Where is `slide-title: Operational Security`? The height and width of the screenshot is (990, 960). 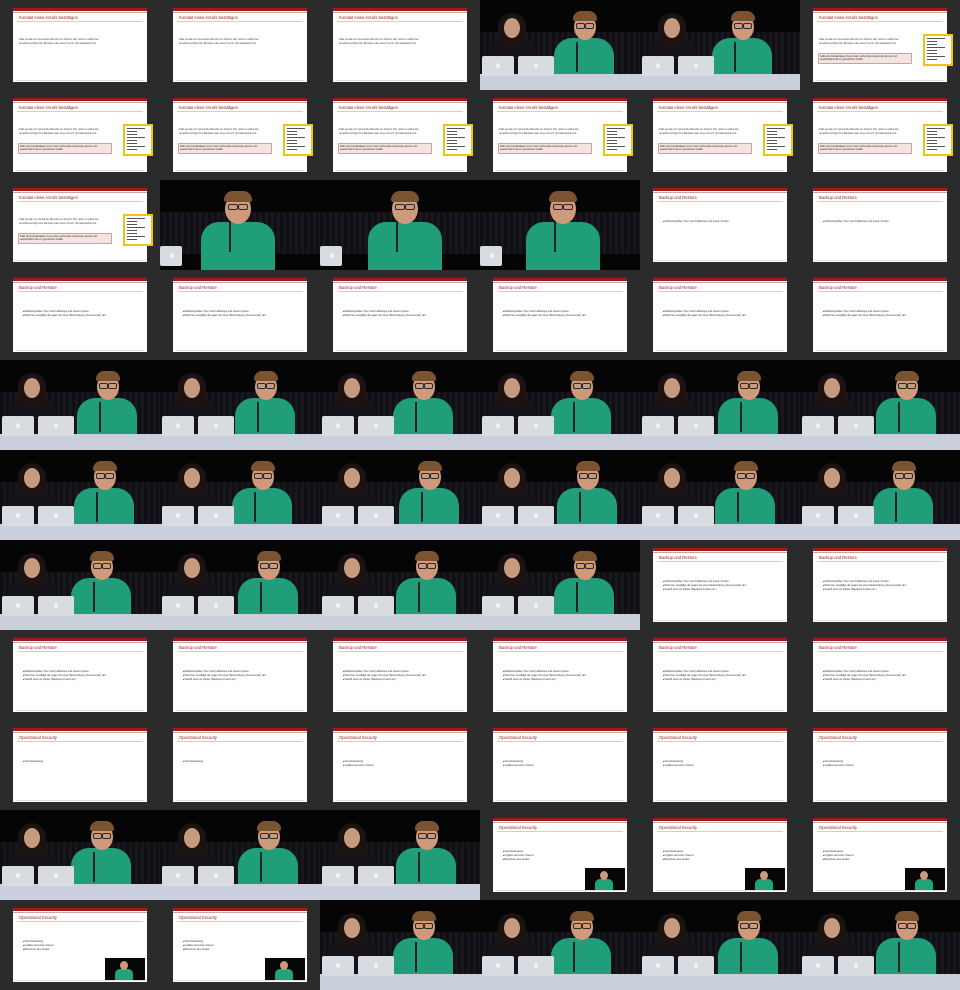 slide-title: Operational Security is located at coordinates (358, 737).